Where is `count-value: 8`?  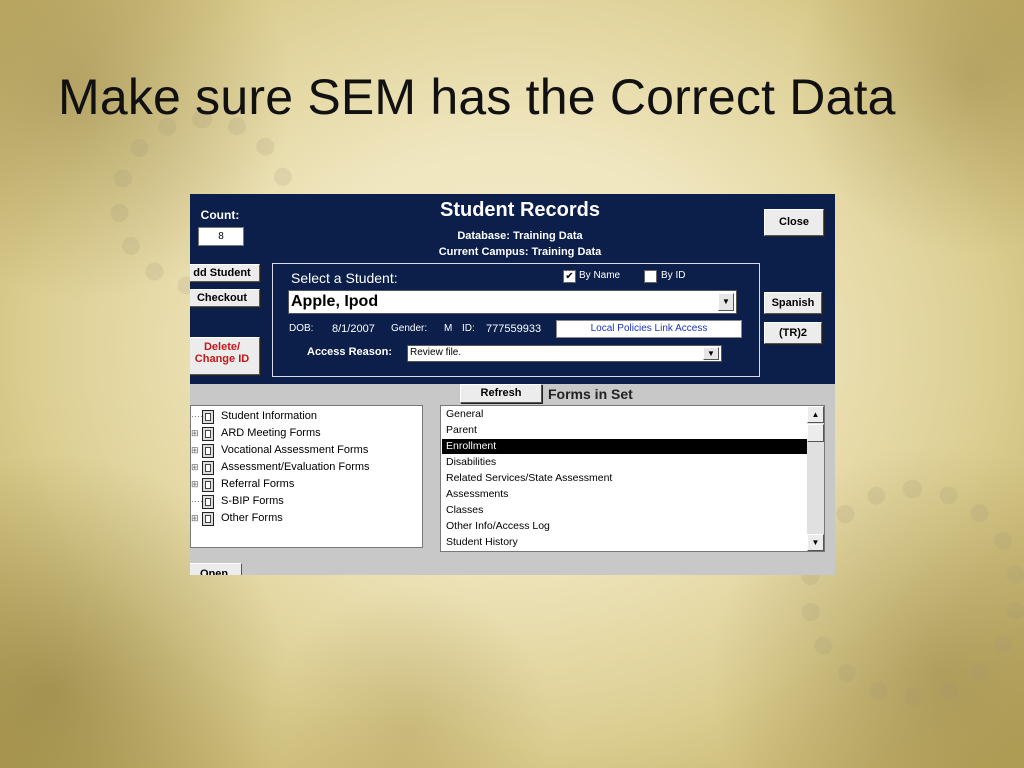 count-value: 8 is located at coordinates (221, 236).